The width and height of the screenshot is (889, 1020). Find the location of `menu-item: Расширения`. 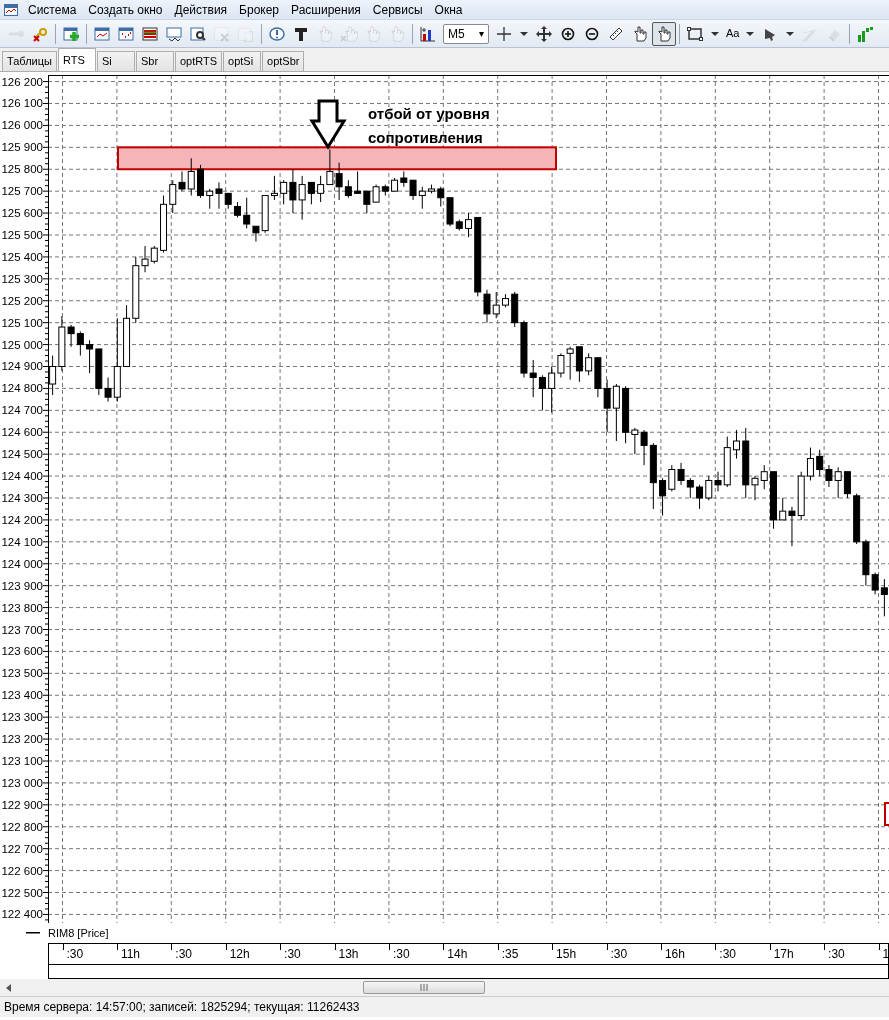

menu-item: Расширения is located at coordinates (326, 9).